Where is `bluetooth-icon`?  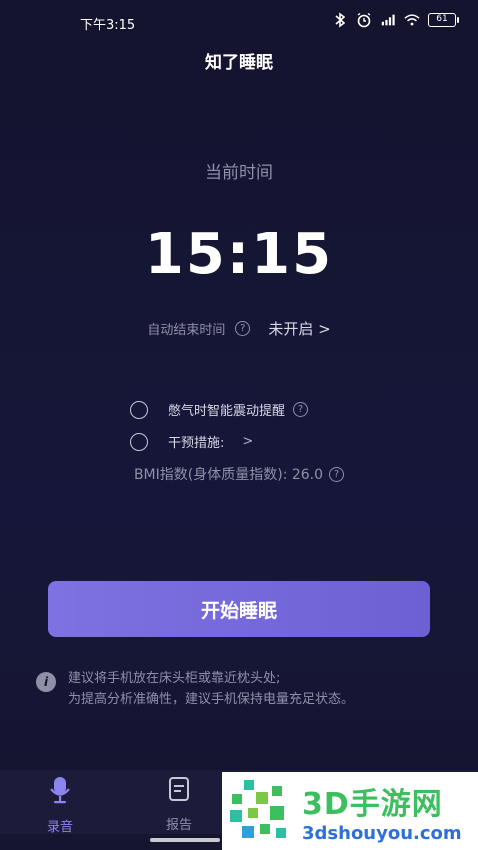 bluetooth-icon is located at coordinates (340, 20).